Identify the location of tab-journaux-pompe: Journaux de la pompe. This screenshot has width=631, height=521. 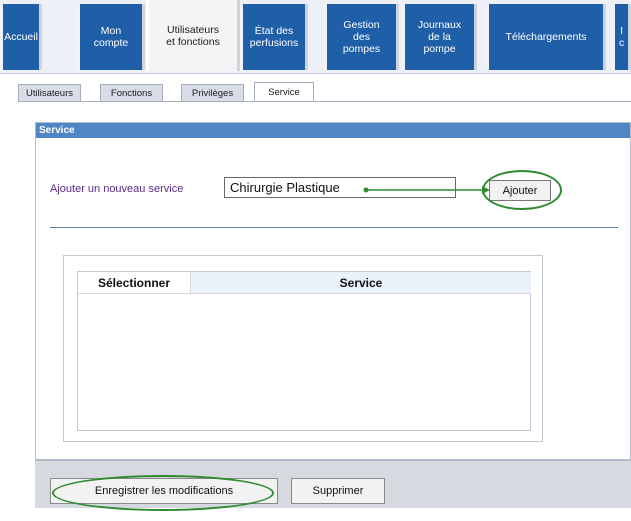
(439, 37).